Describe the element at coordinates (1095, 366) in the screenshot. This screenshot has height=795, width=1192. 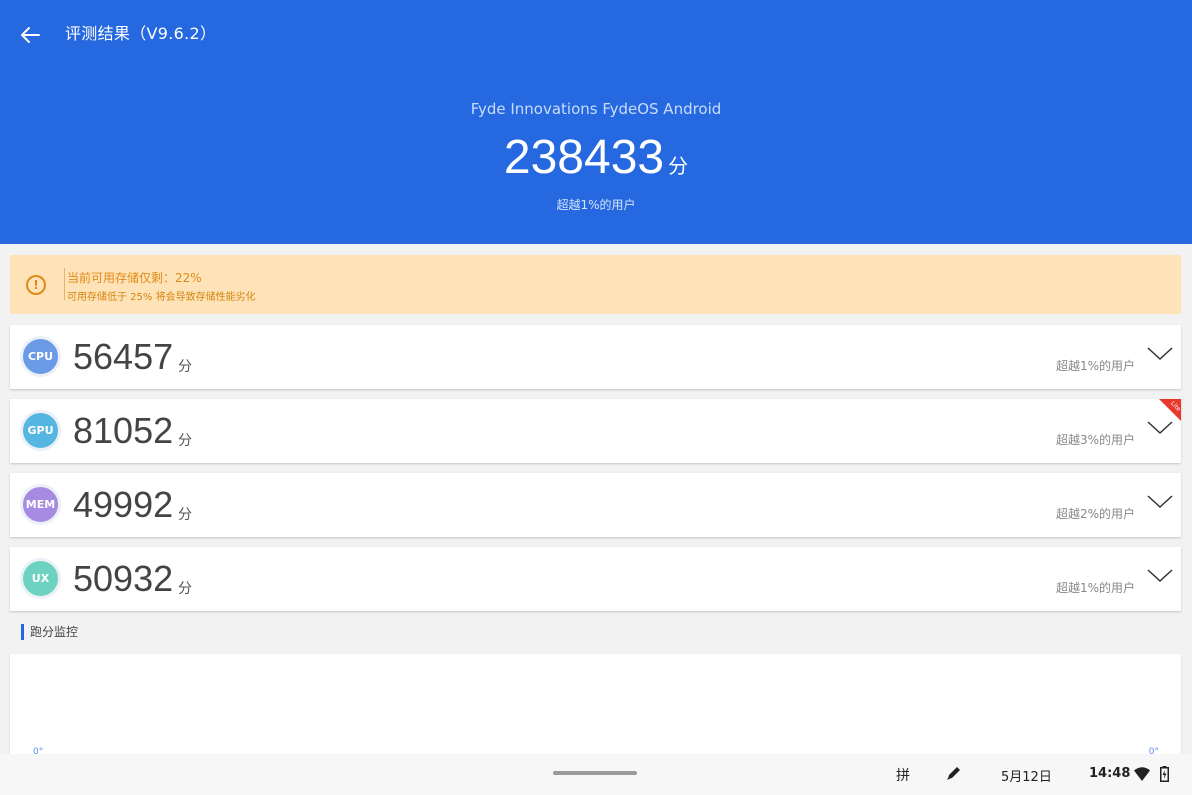
I see `cpu-rank: 超越1%的用户` at that location.